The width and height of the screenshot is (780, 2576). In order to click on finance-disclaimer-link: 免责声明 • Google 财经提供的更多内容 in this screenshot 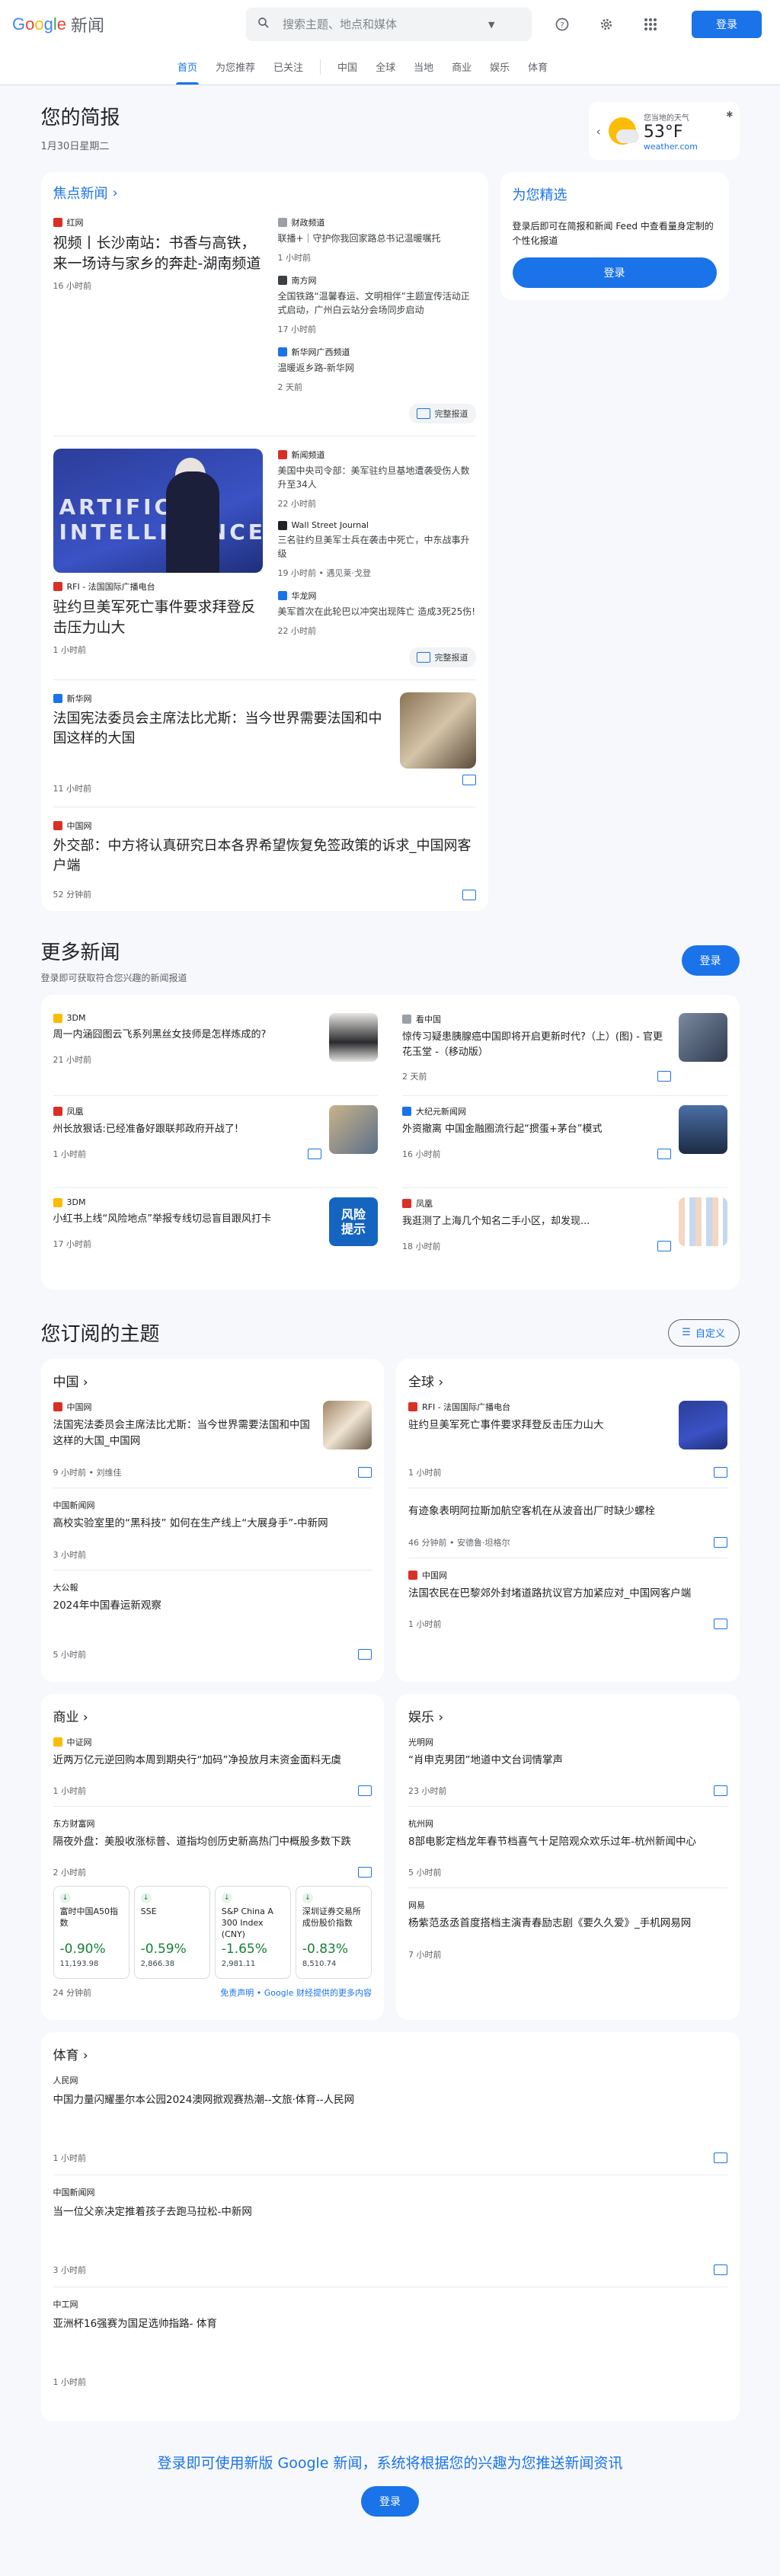, I will do `click(296, 1992)`.